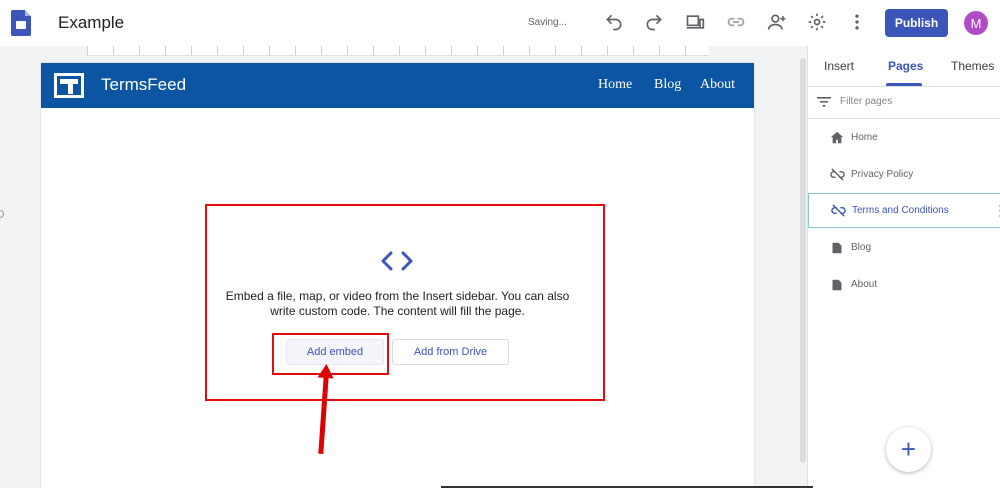 Image resolution: width=1000 pixels, height=488 pixels. What do you see at coordinates (904, 137) in the screenshot?
I see `page-item-home: Home` at bounding box center [904, 137].